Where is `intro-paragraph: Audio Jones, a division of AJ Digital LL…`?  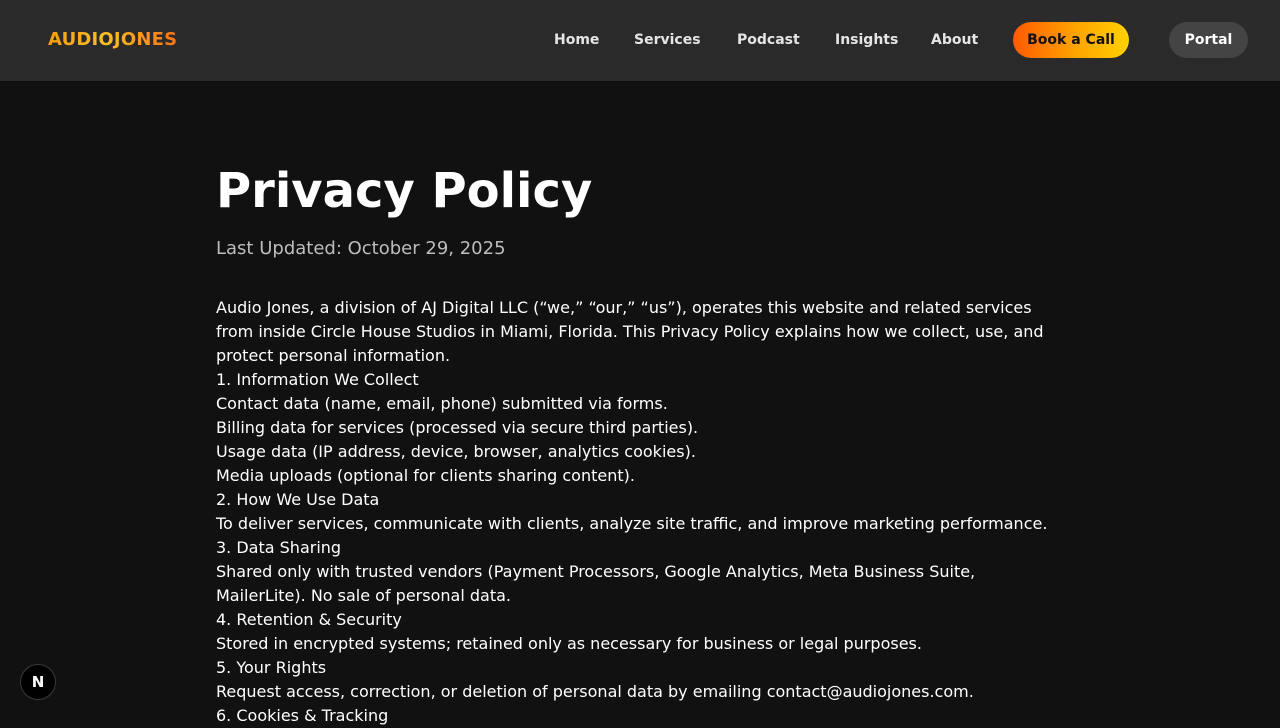
intro-paragraph: Audio Jones, a division of AJ Digital LL… is located at coordinates (630, 331).